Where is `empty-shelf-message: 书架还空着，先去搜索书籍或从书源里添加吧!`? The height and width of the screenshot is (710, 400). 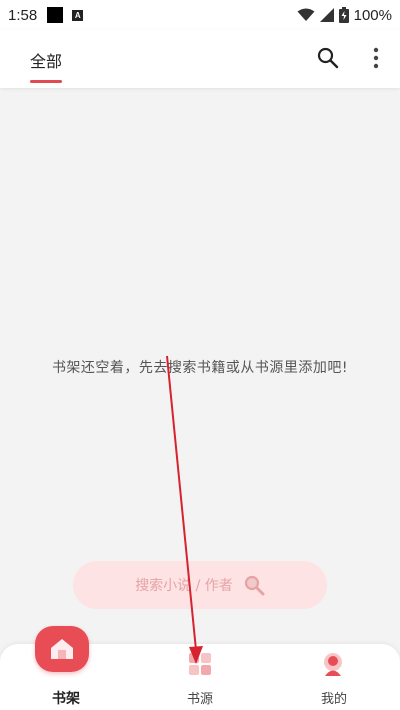
empty-shelf-message: 书架还空着，先去搜索书籍或从书源里添加吧! is located at coordinates (200, 368).